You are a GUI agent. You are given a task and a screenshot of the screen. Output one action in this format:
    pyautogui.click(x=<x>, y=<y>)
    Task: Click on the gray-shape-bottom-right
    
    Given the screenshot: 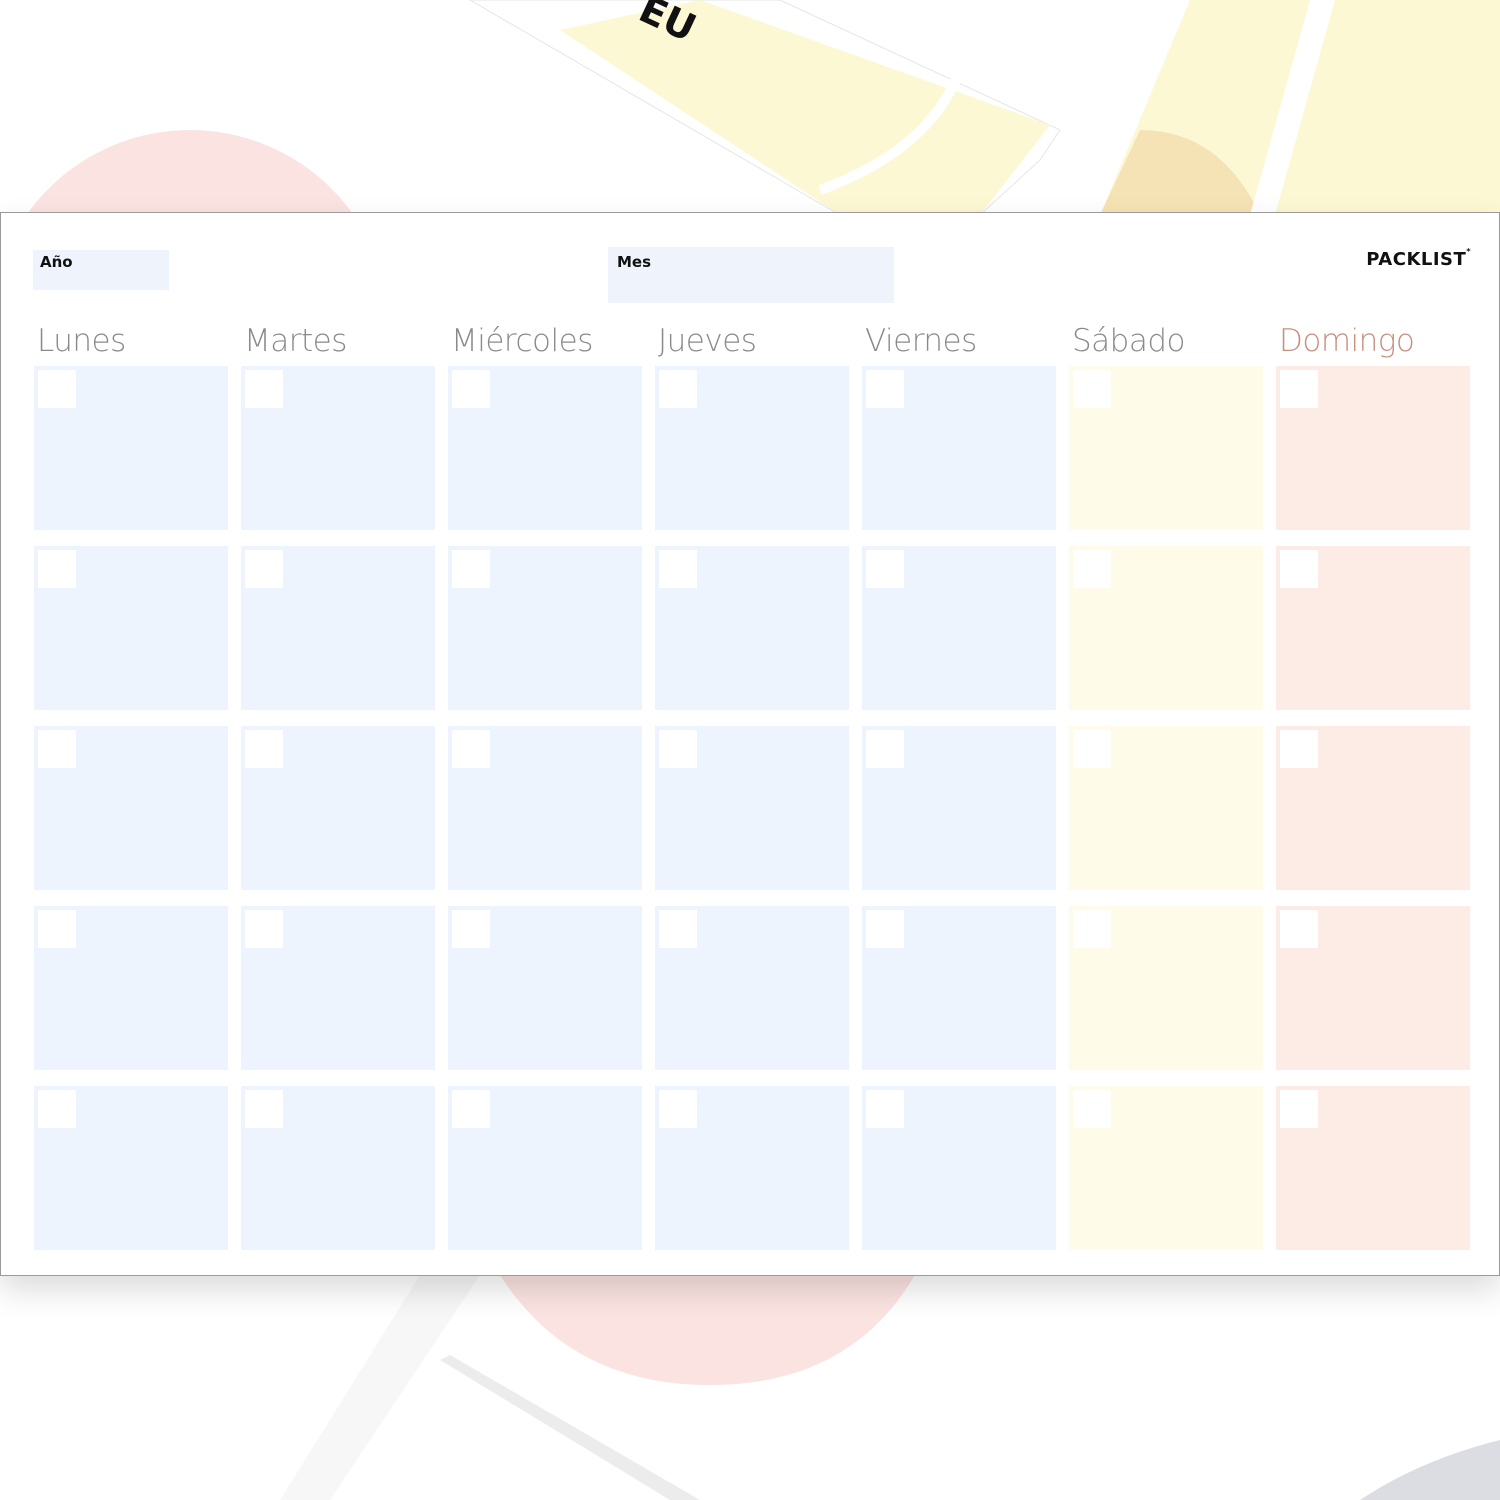 What is the action you would take?
    pyautogui.click(x=1430, y=1470)
    